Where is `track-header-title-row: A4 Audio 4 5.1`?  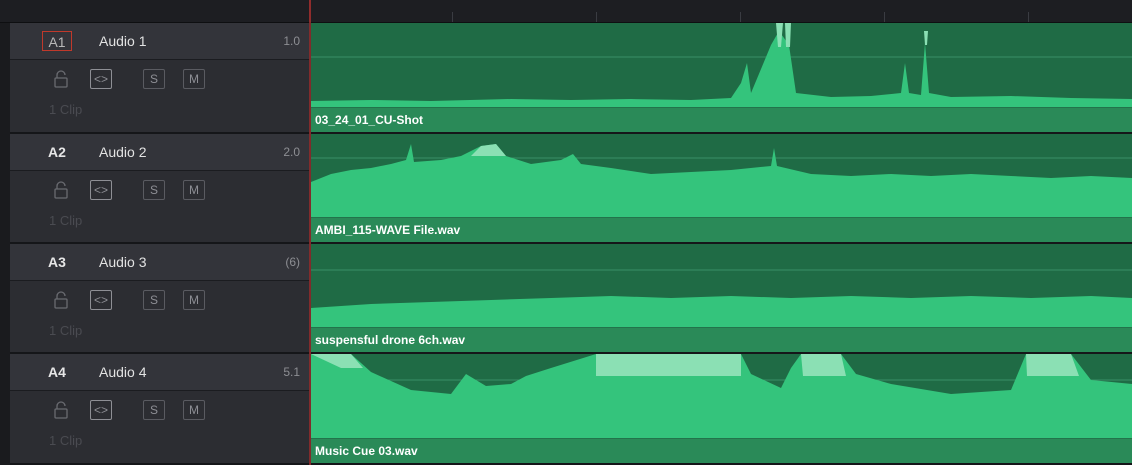
track-header-title-row: A4 Audio 4 5.1 is located at coordinates (160, 372).